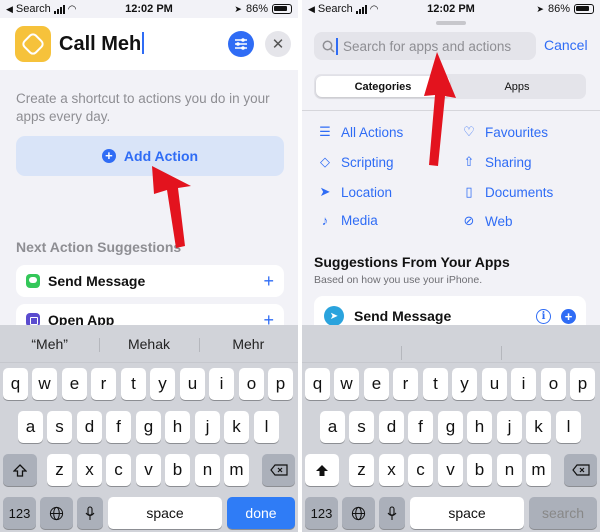  Describe the element at coordinates (517, 86) in the screenshot. I see `tab-apps: Apps` at that location.